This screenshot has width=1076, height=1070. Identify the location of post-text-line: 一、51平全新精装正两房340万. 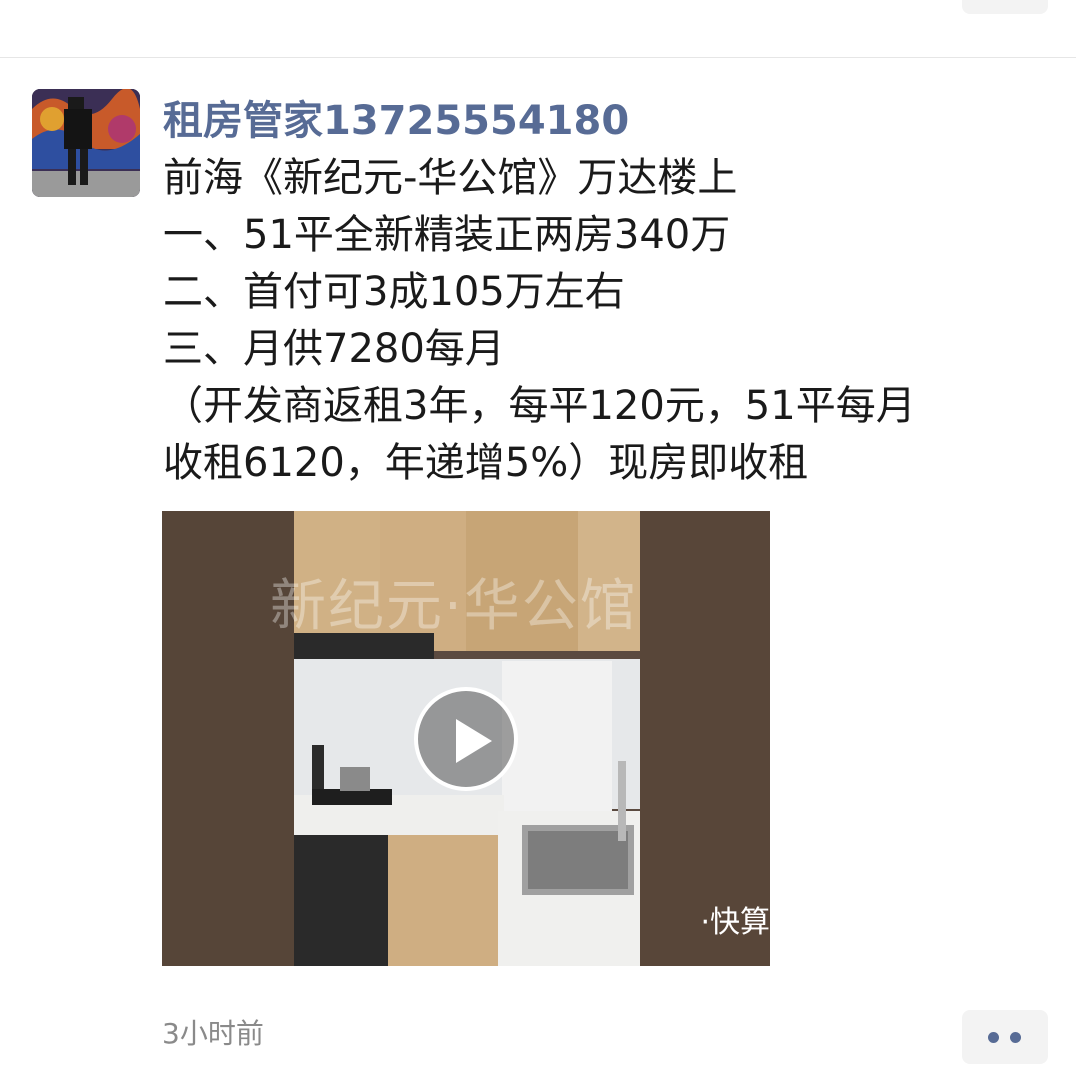
(447, 235).